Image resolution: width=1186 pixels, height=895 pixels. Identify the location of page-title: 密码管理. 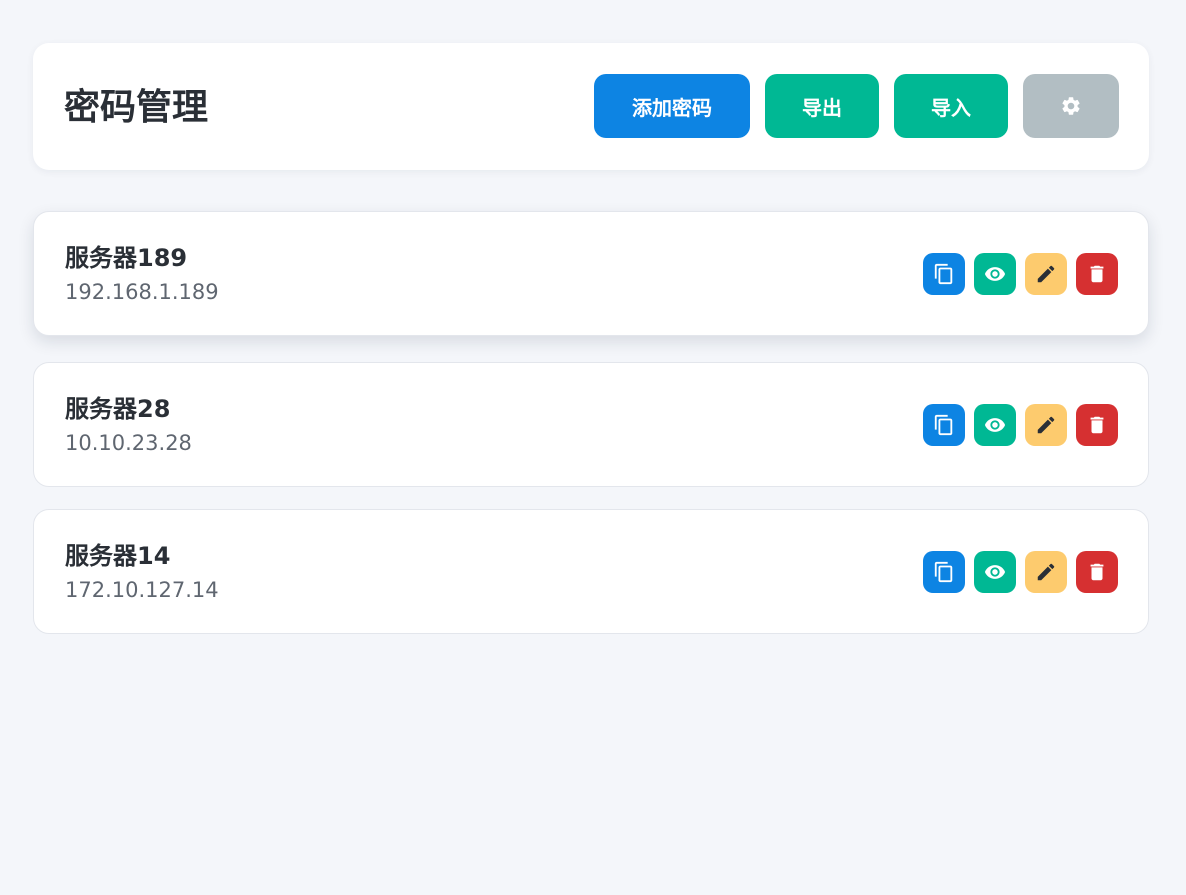
(136, 107).